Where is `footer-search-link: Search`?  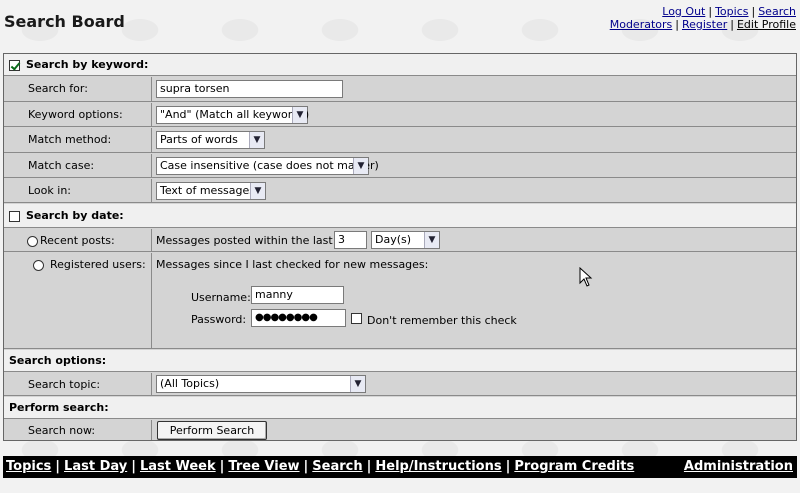 footer-search-link: Search is located at coordinates (337, 466).